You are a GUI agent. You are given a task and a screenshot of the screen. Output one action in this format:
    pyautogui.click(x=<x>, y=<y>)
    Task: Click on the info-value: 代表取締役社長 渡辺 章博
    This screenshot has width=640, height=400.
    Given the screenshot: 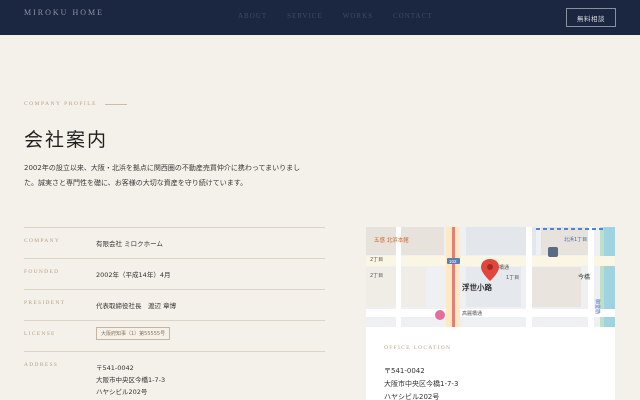 What is the action you would take?
    pyautogui.click(x=136, y=306)
    